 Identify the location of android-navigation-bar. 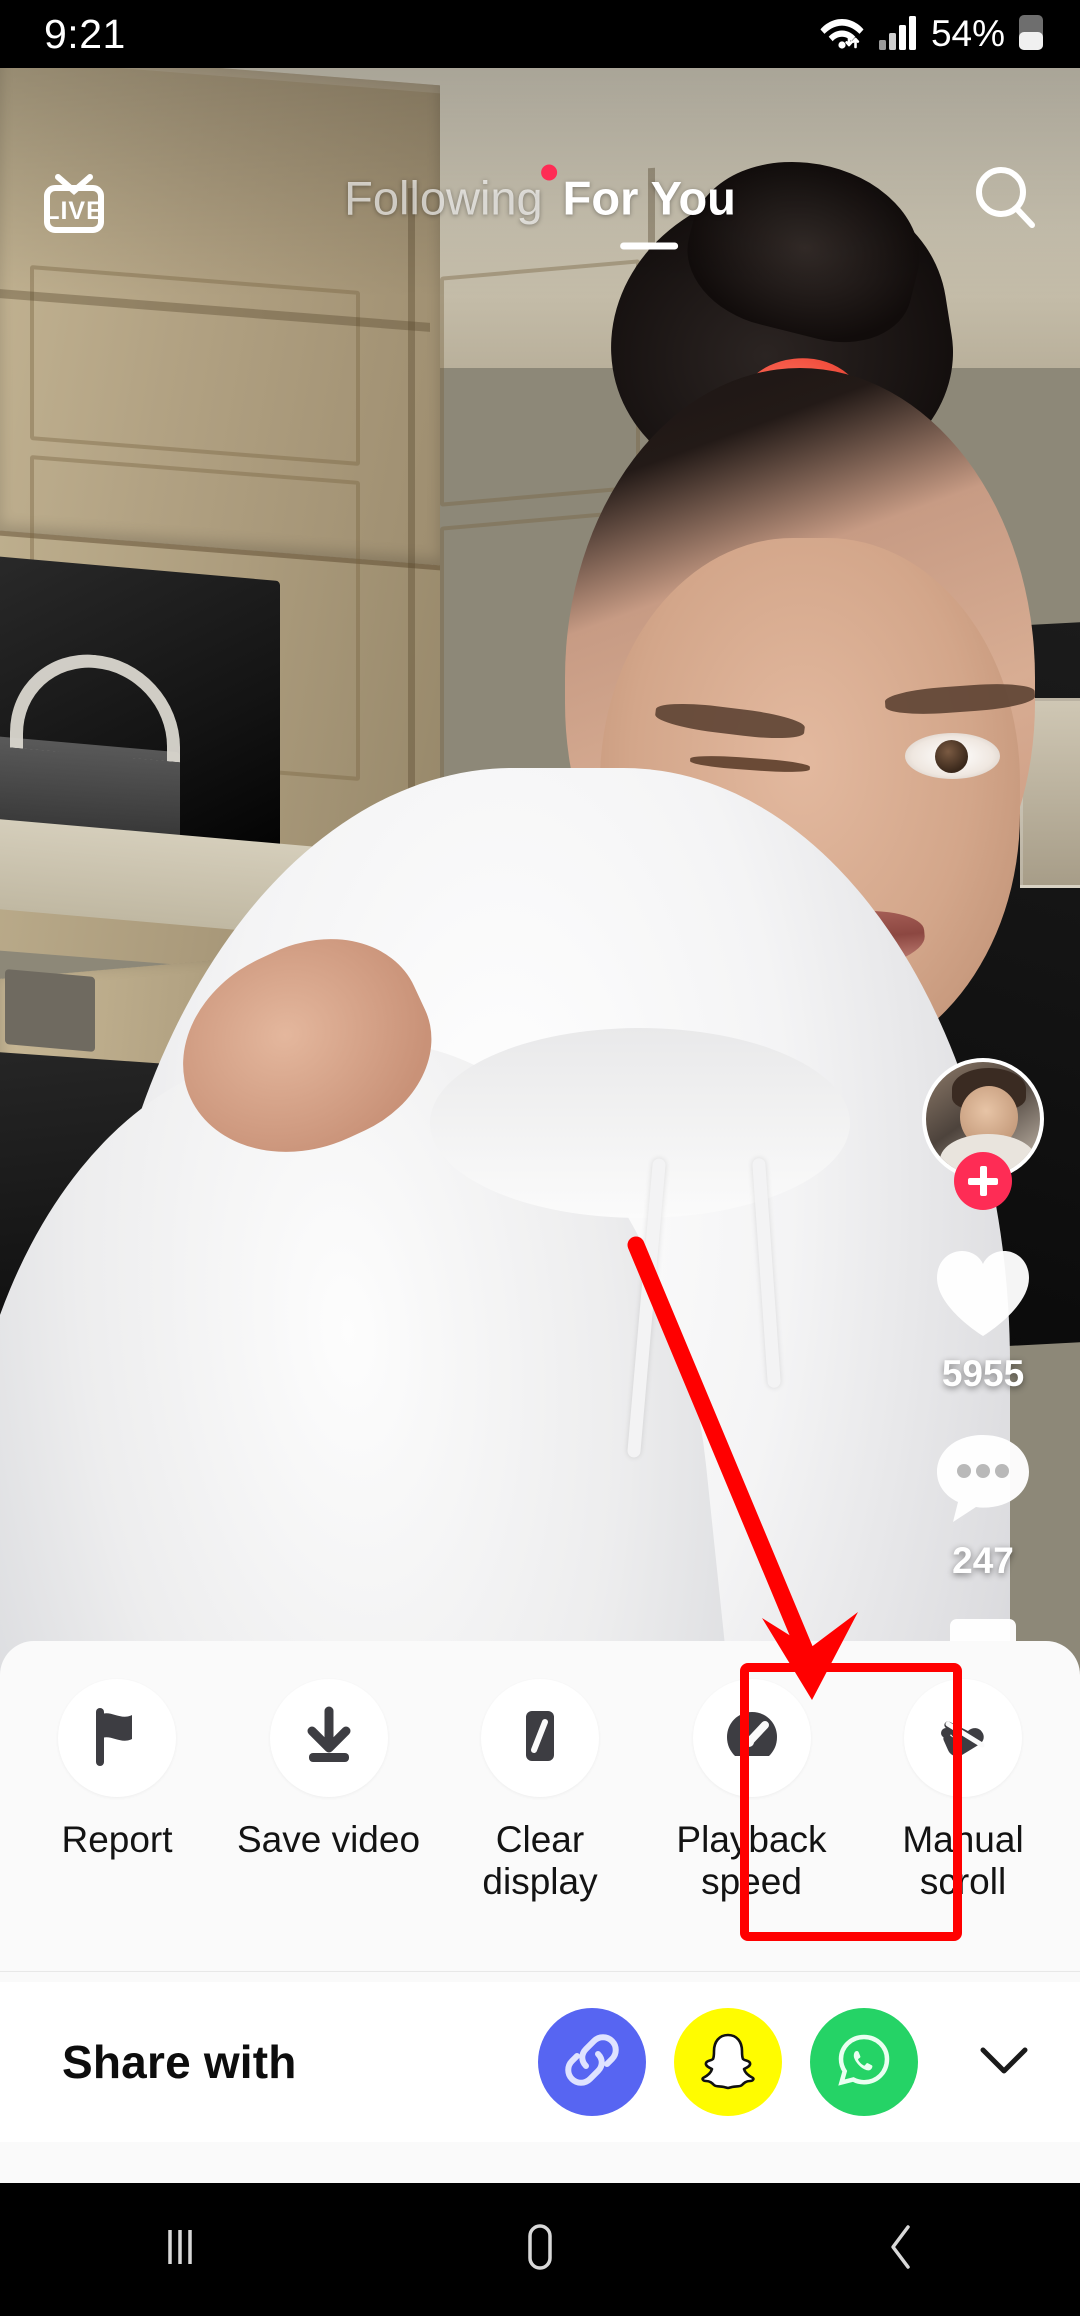
(540, 2249).